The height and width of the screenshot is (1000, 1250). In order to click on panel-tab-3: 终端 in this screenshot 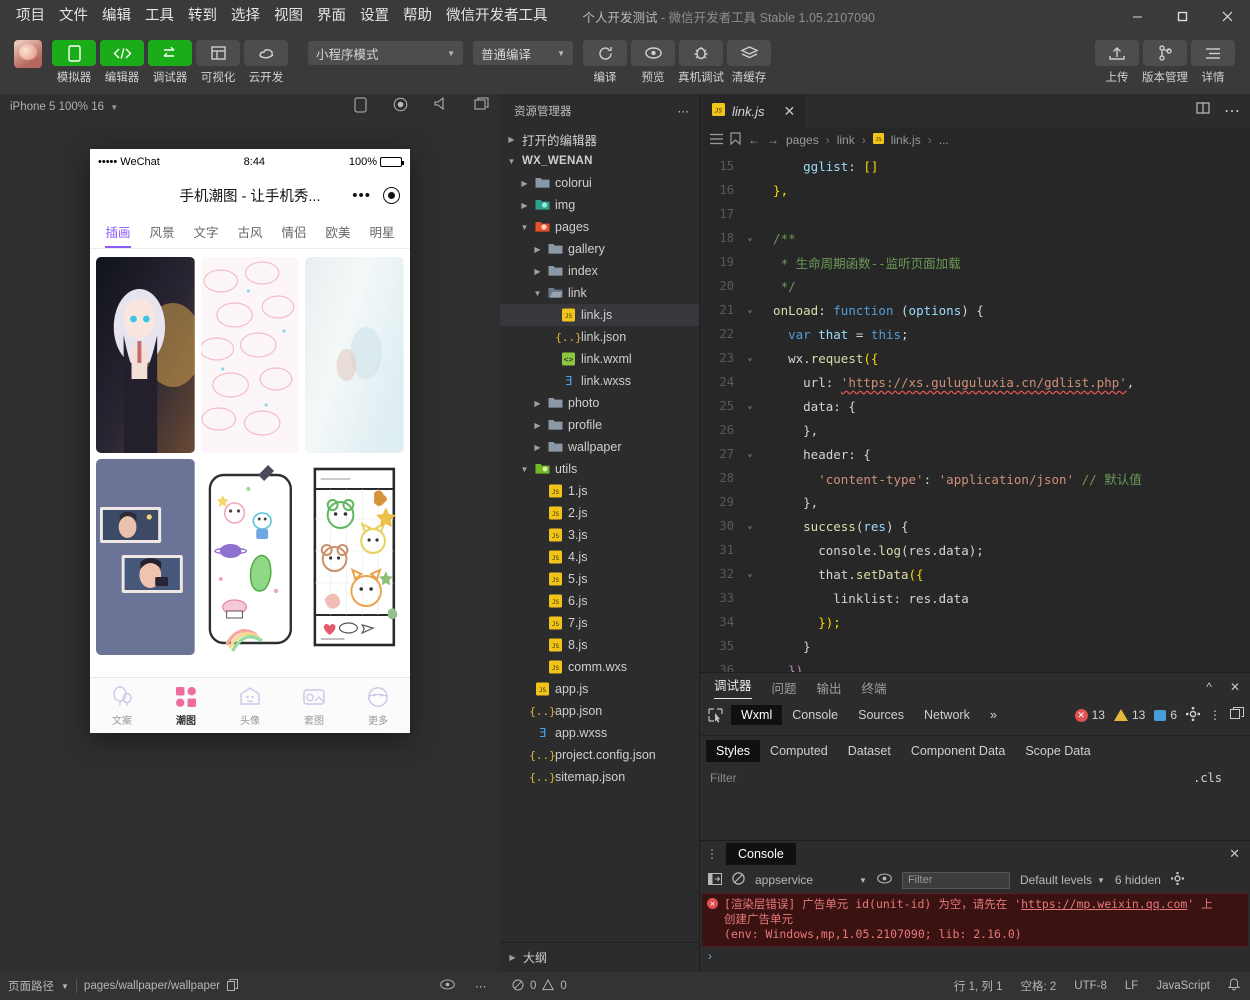, I will do `click(874, 687)`.